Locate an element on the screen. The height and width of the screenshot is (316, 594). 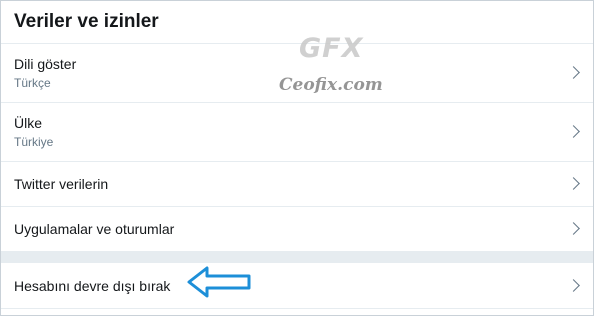
annotation-arrow-left-icon is located at coordinates (220, 282).